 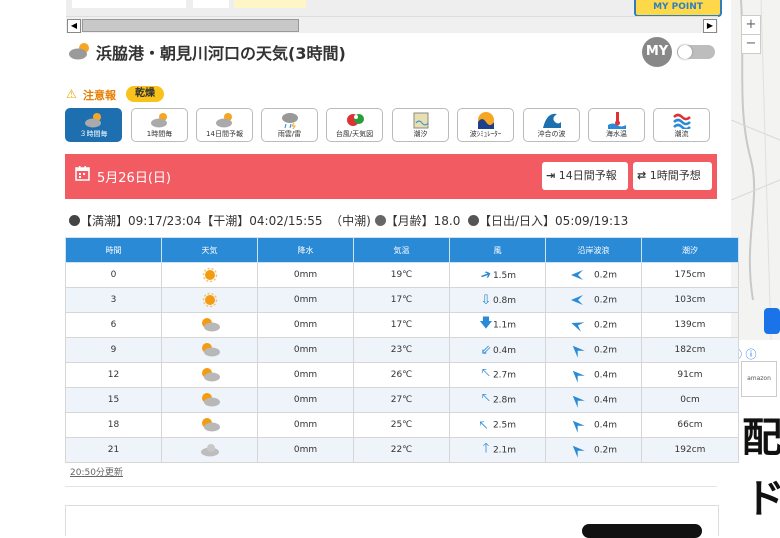 I want to click on column-header: 風, so click(x=497, y=250).